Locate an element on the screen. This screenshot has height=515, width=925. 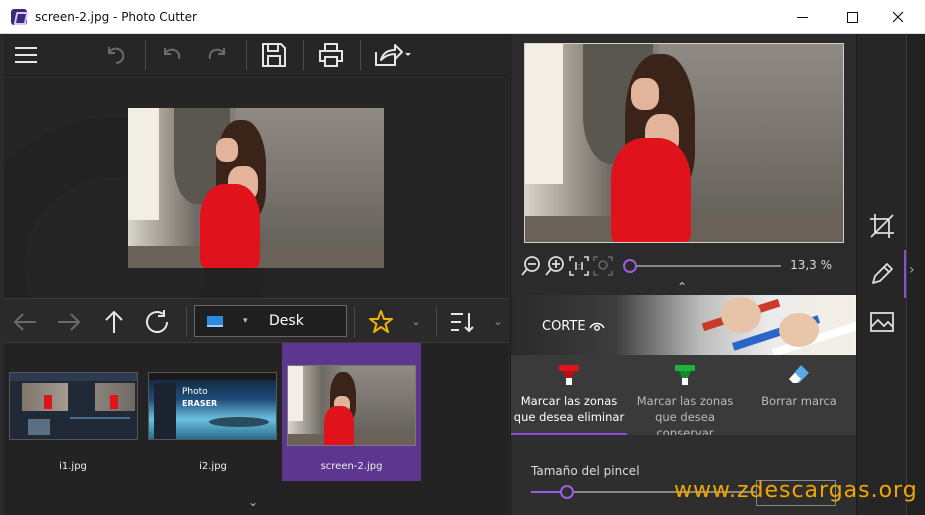
tool-label: Marcar las zonas que desea eliminar is located at coordinates (569, 409).